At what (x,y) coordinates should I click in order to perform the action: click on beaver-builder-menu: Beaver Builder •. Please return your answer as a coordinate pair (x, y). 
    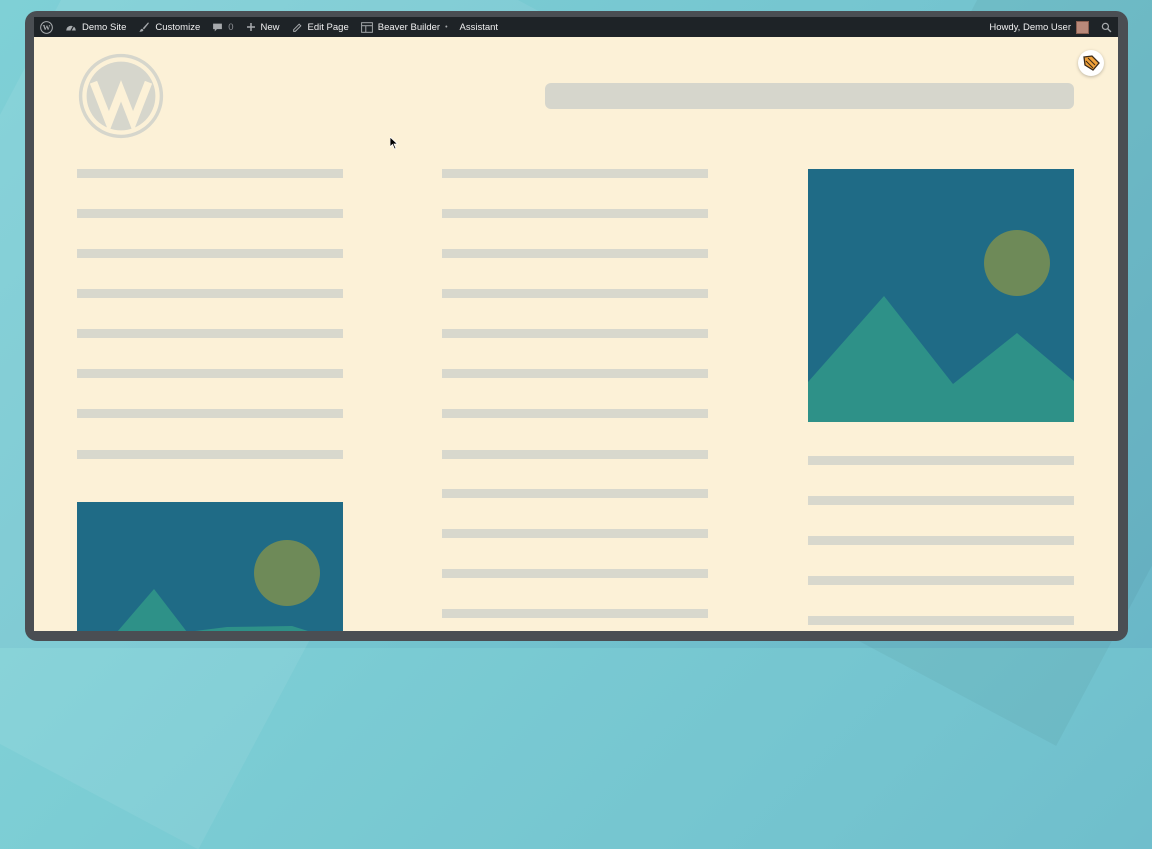
    Looking at the image, I should click on (404, 27).